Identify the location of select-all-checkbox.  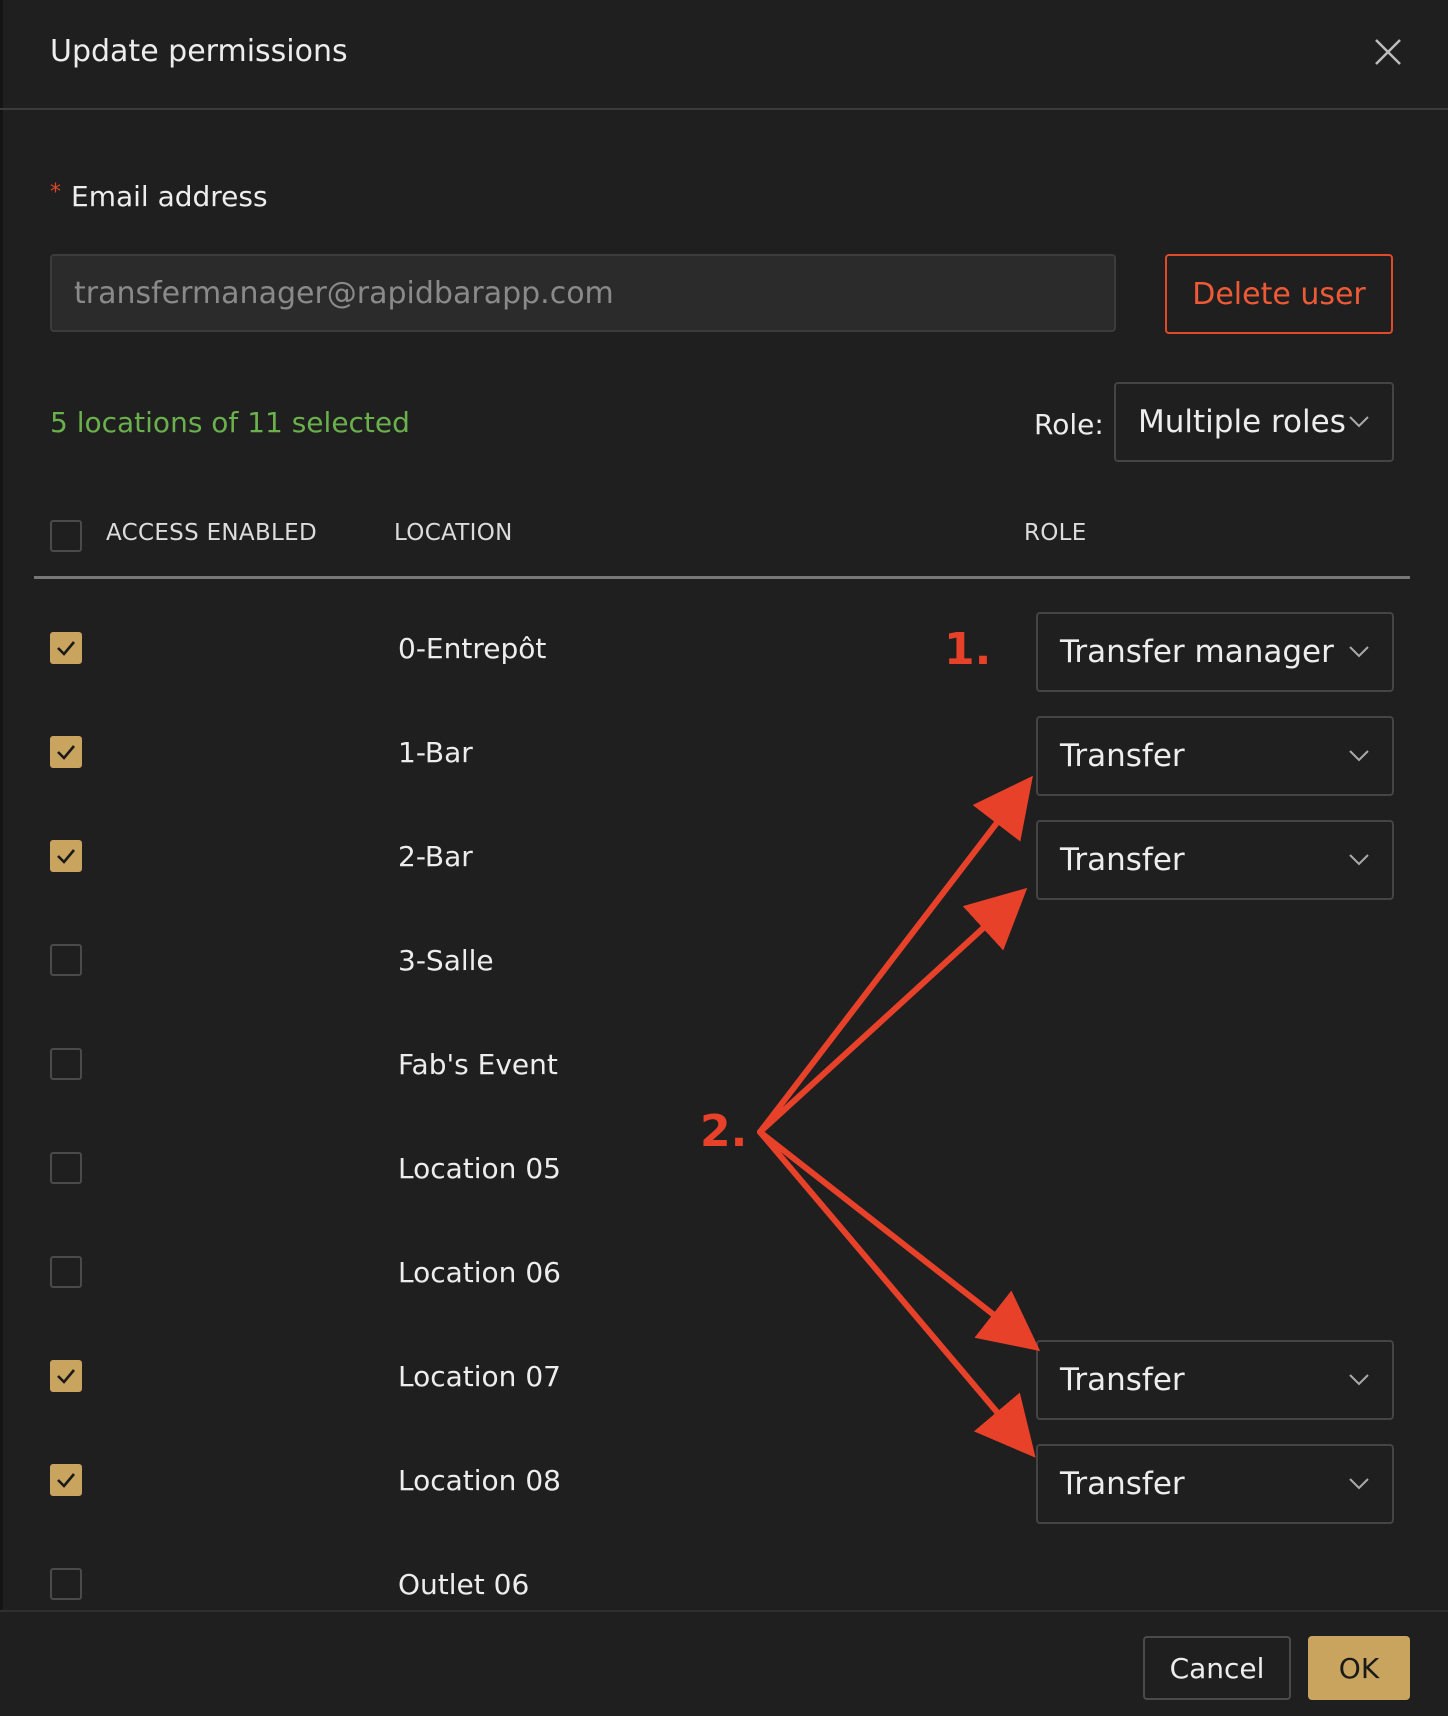
(66, 536).